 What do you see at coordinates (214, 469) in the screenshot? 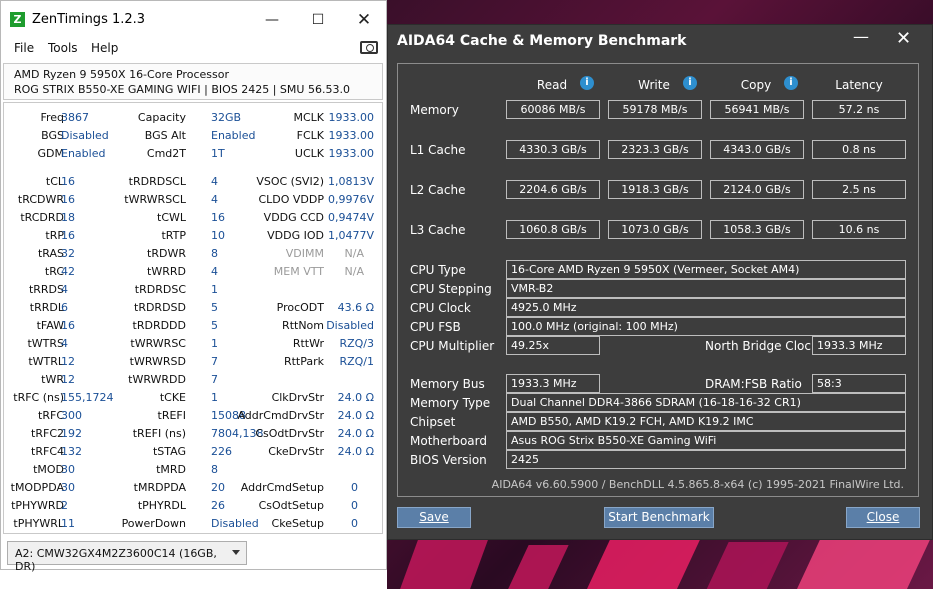
I see `timing-value-tmrd: 8` at bounding box center [214, 469].